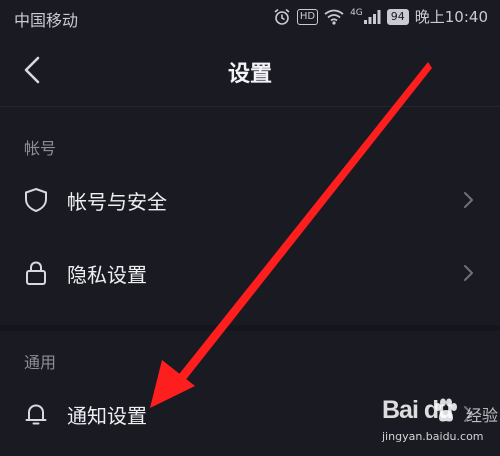 The width and height of the screenshot is (500, 456). I want to click on lock-icon, so click(36, 273).